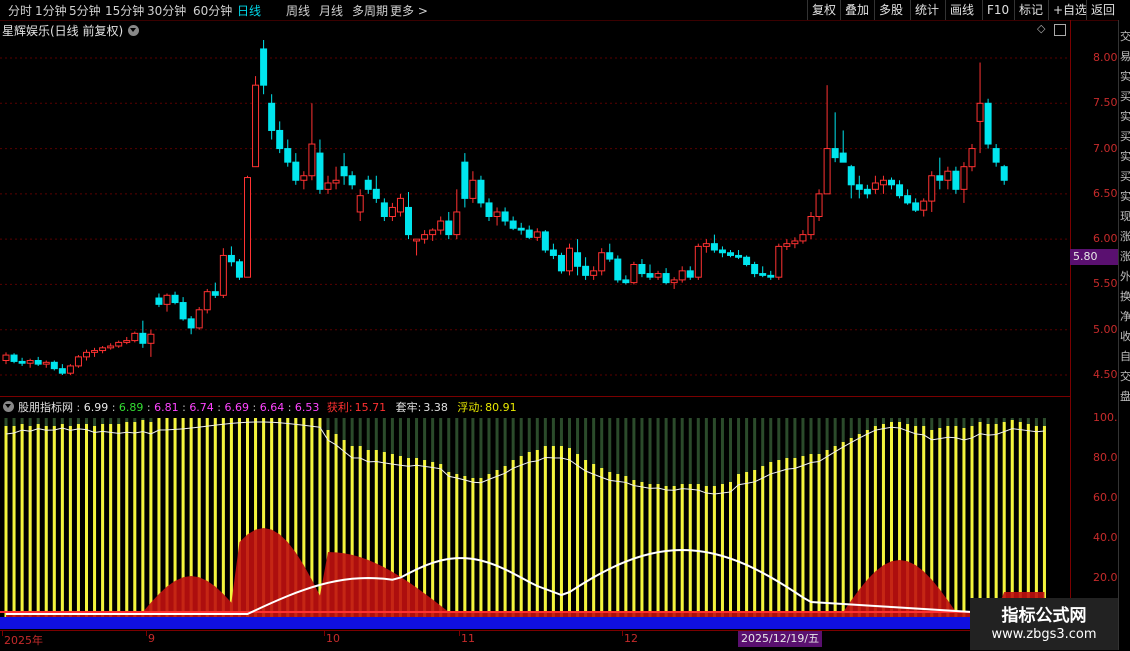 This screenshot has height=651, width=1130. I want to click on side-label: 易, so click(1125, 56).